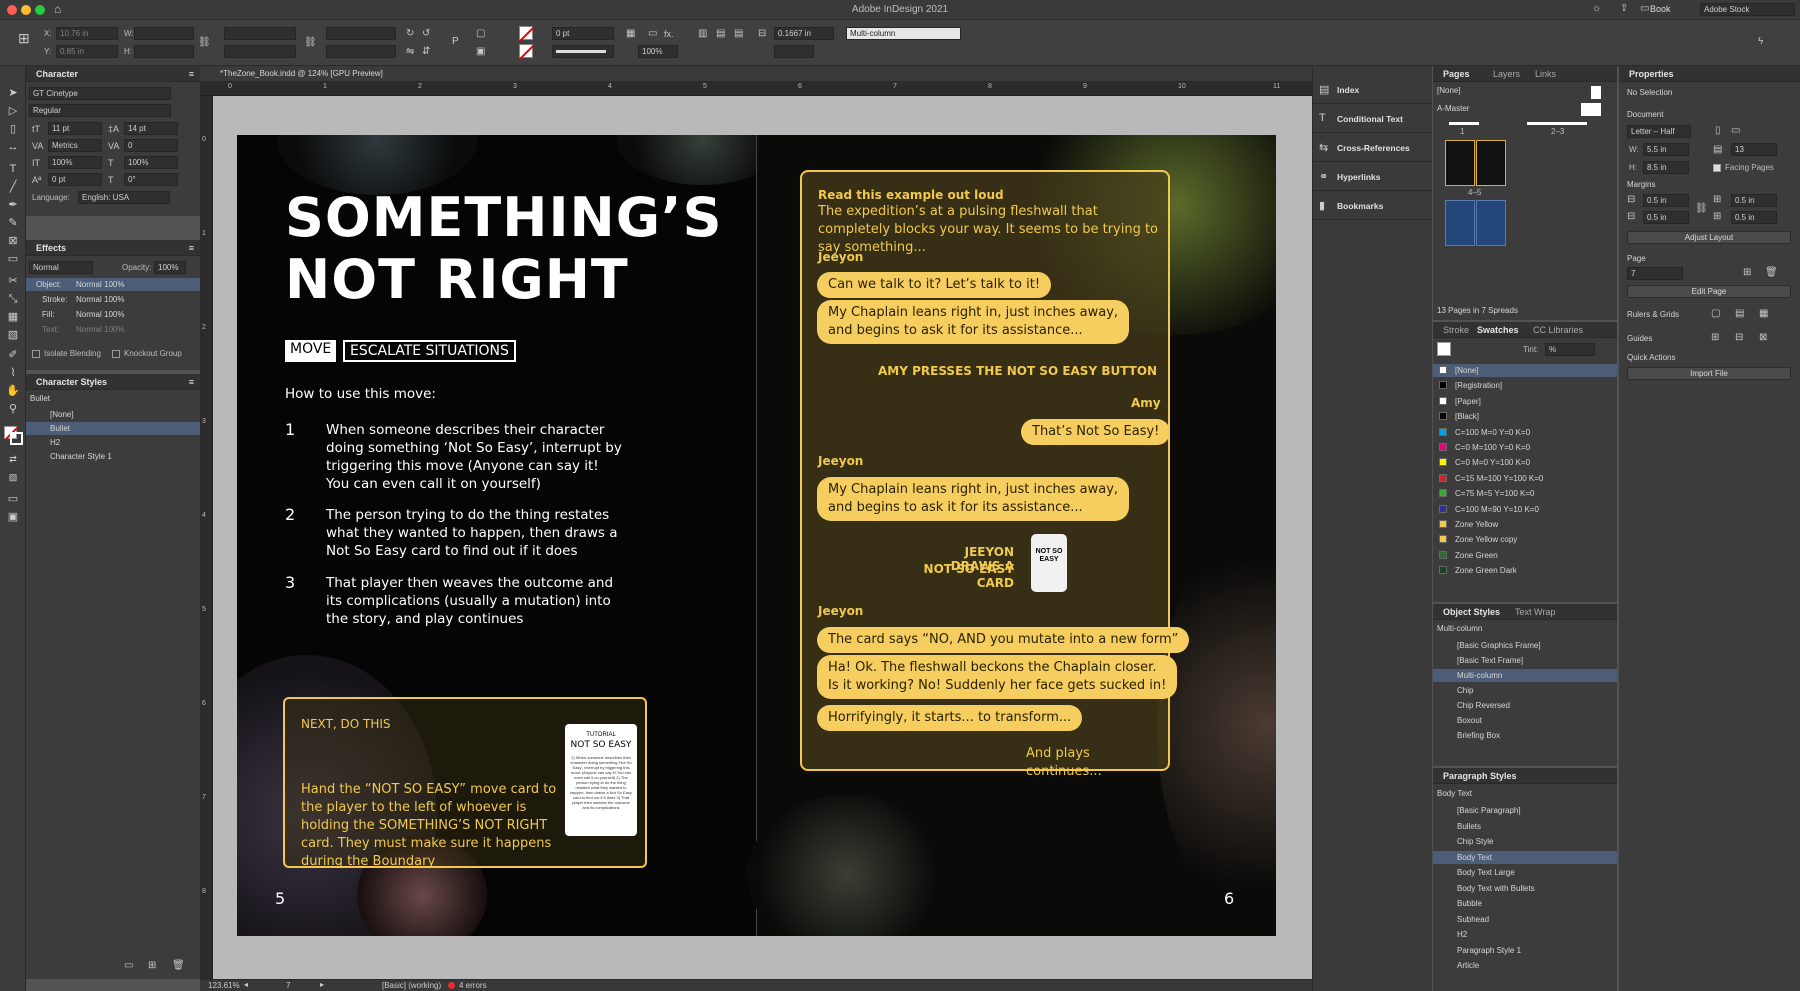 This screenshot has width=1800, height=991. Describe the element at coordinates (164, 51) in the screenshot. I see `h-field` at that location.